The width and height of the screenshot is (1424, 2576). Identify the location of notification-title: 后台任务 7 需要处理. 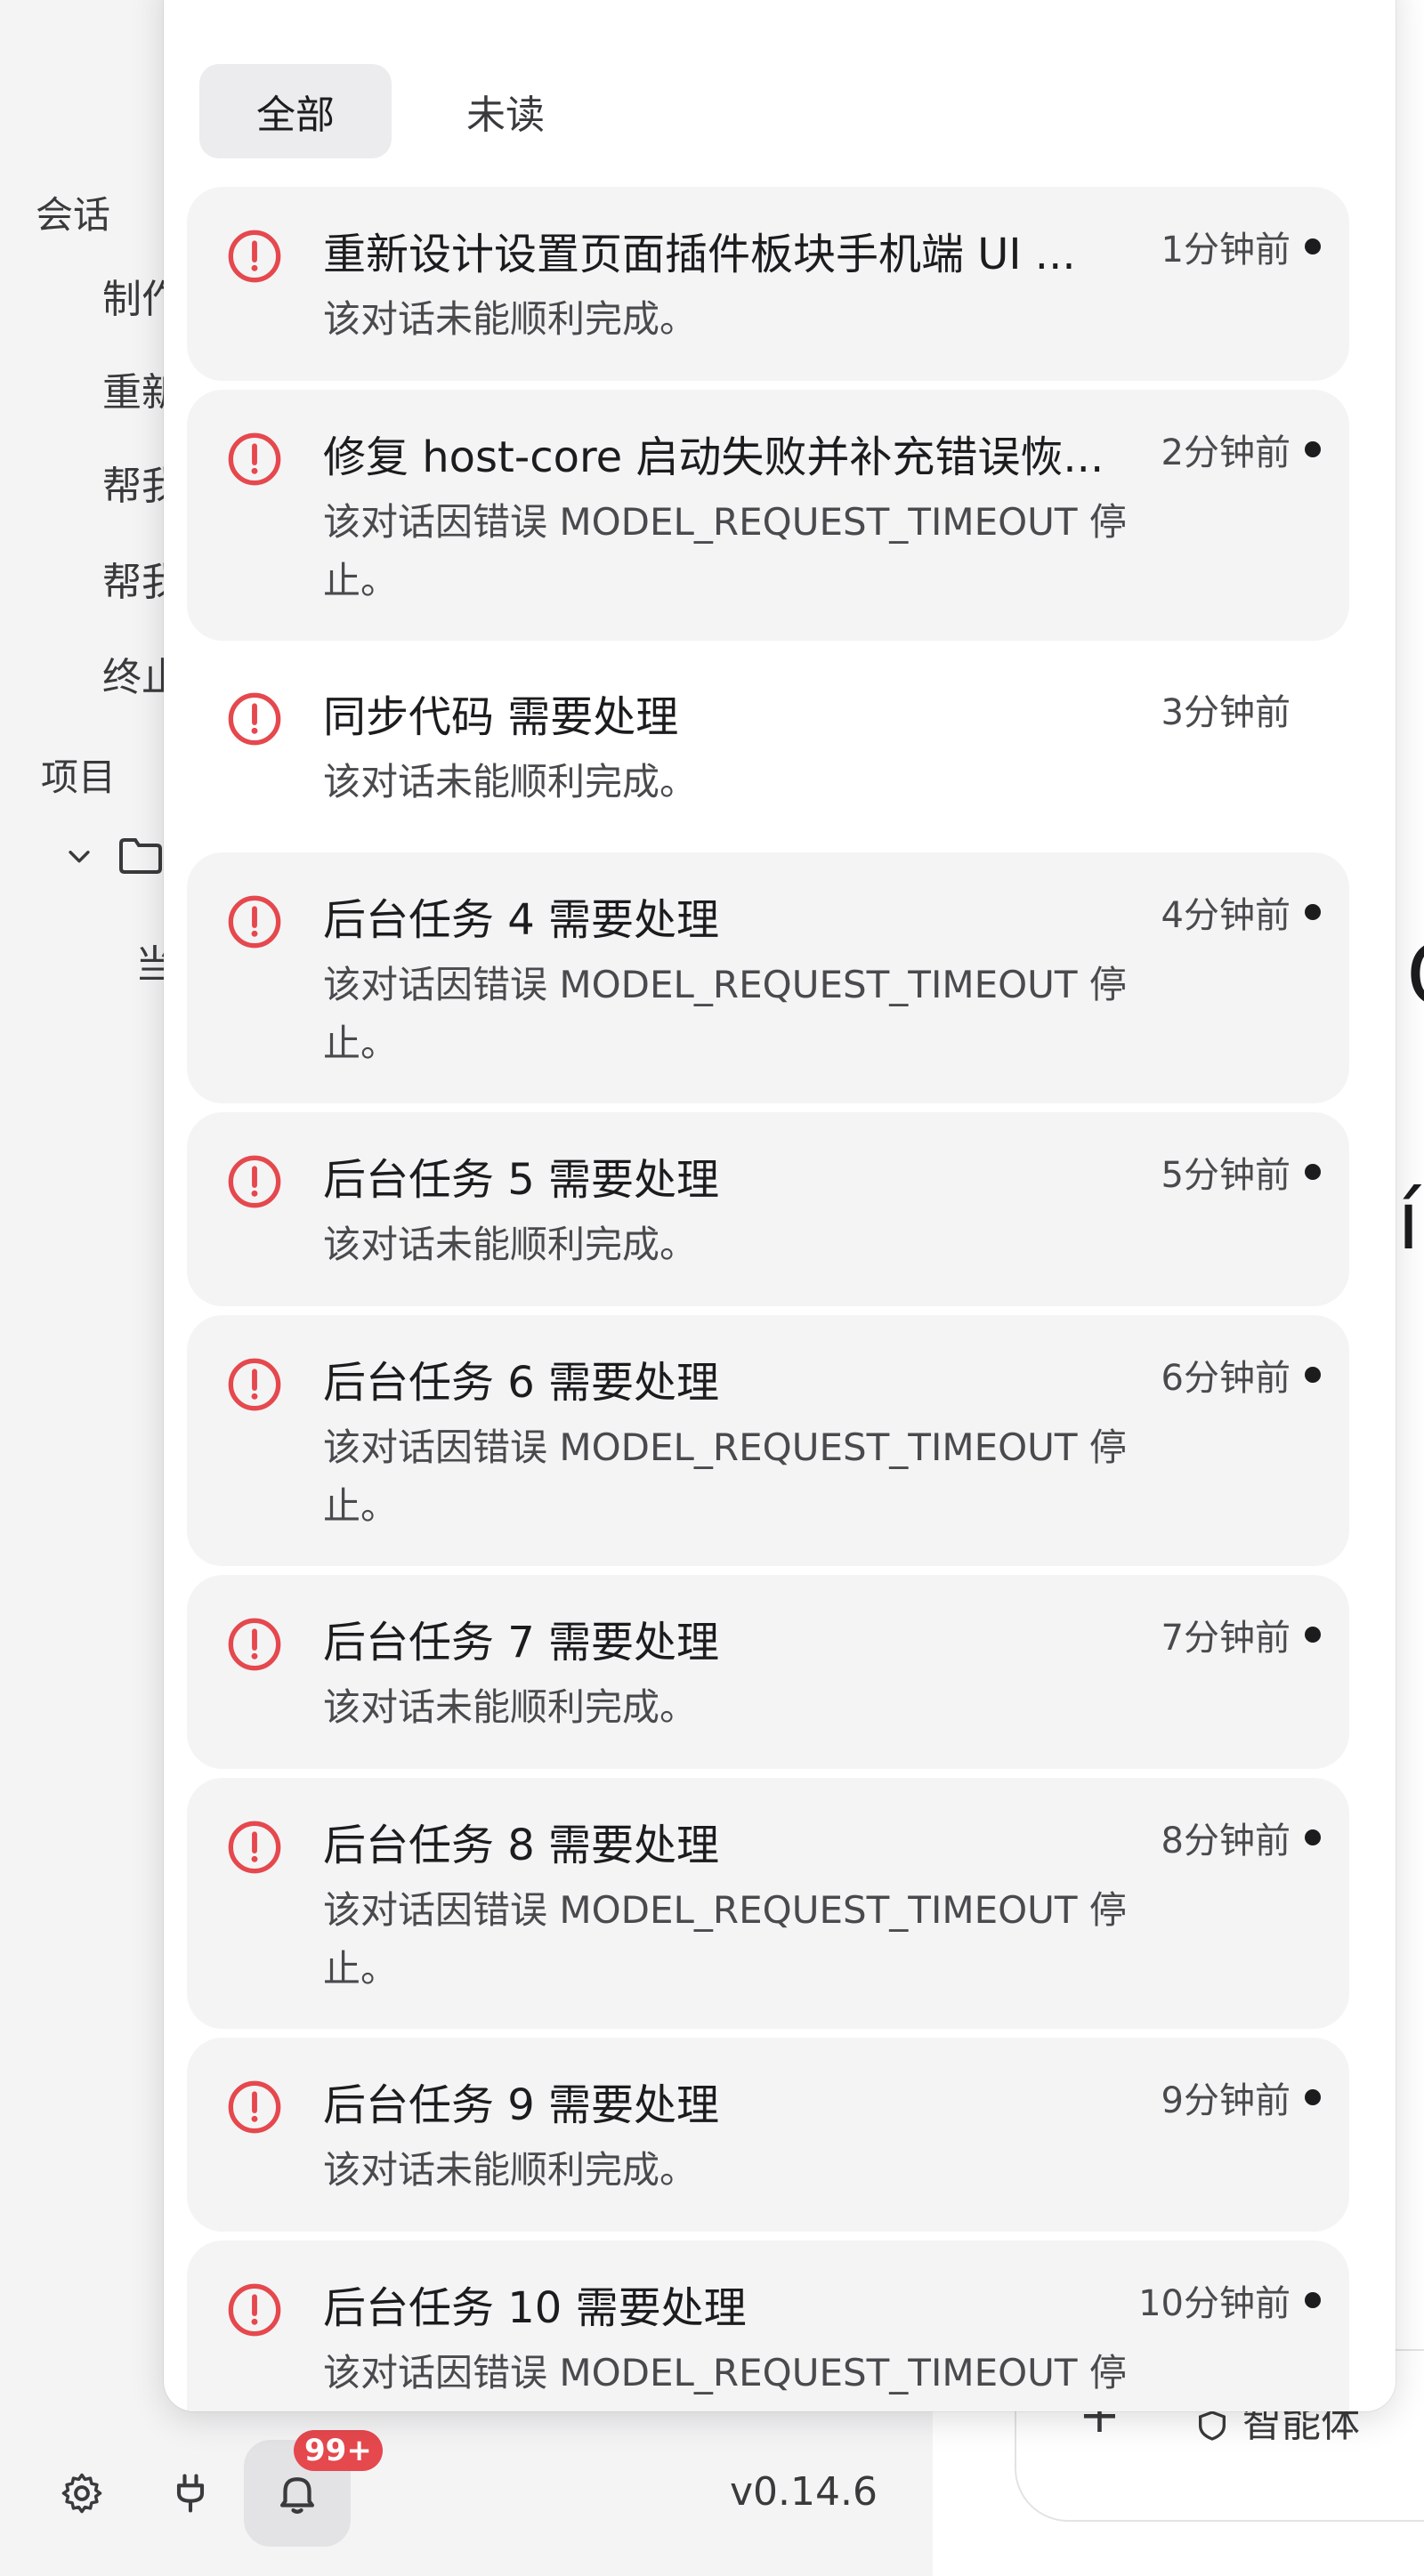
(521, 1643).